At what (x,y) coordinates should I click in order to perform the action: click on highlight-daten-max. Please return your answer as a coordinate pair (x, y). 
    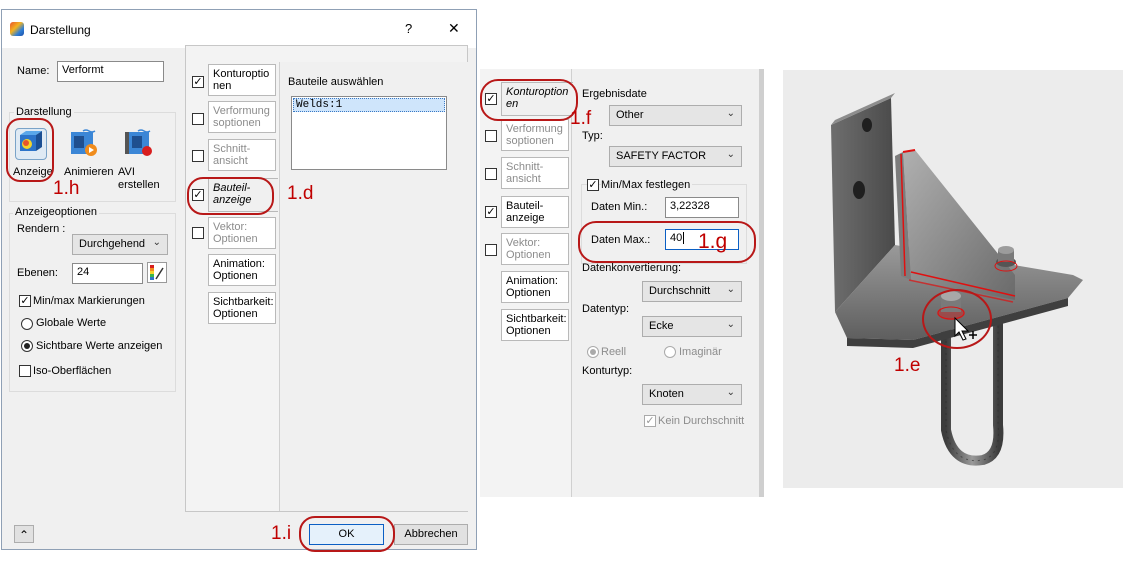
    Looking at the image, I should click on (667, 242).